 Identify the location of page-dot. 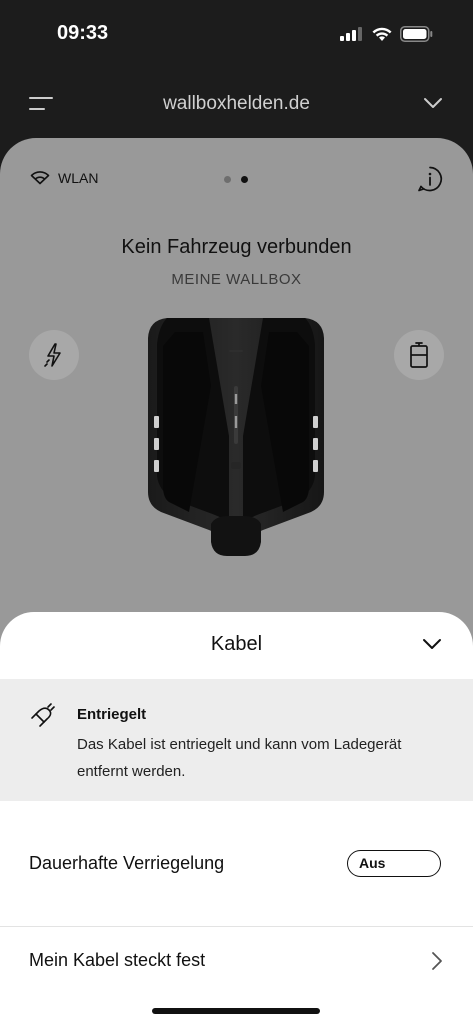
(227, 179).